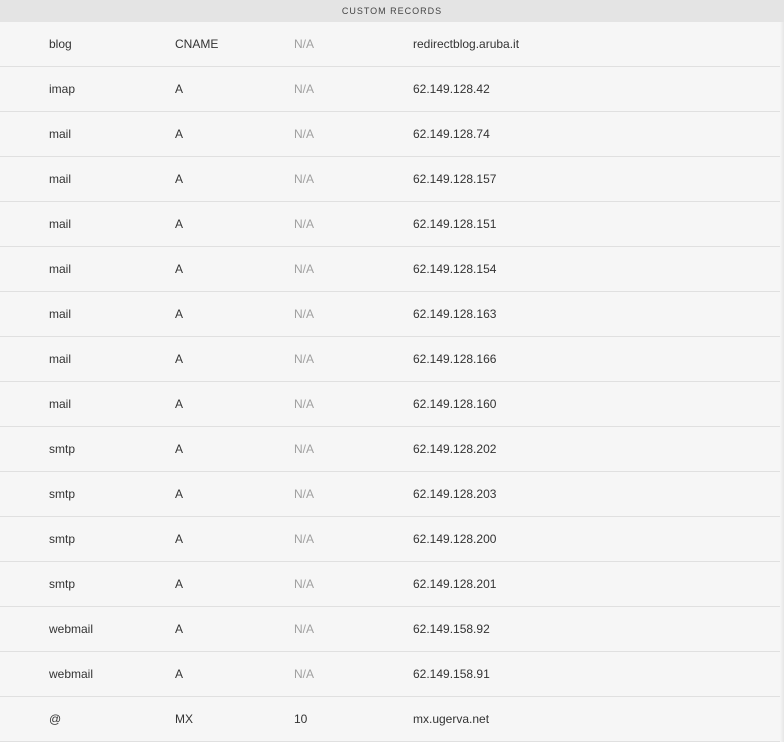 Image resolution: width=784 pixels, height=742 pixels. What do you see at coordinates (392, 134) in the screenshot?
I see `table-row: mail A N/A 62.149.128.74` at bounding box center [392, 134].